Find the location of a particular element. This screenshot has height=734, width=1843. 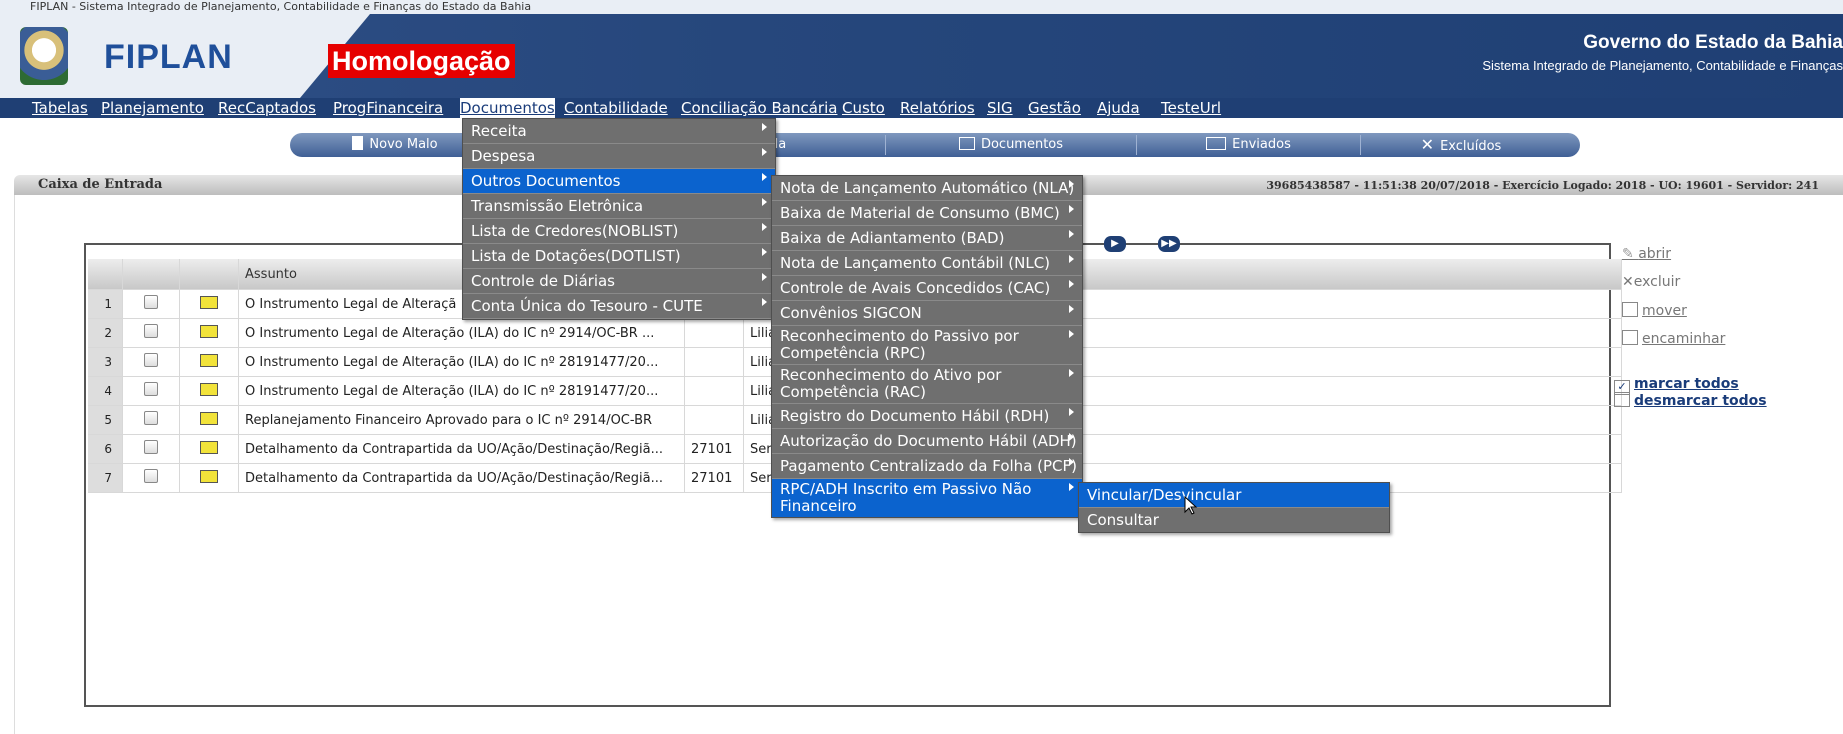

empty-box-icon is located at coordinates (1622, 399).